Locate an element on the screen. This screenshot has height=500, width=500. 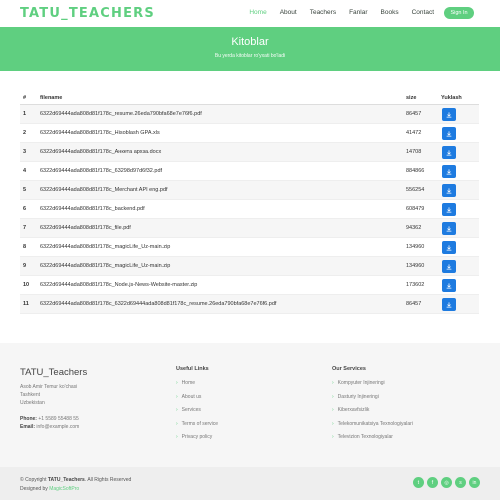
nav-teachers: Teachers is located at coordinates (323, 12).